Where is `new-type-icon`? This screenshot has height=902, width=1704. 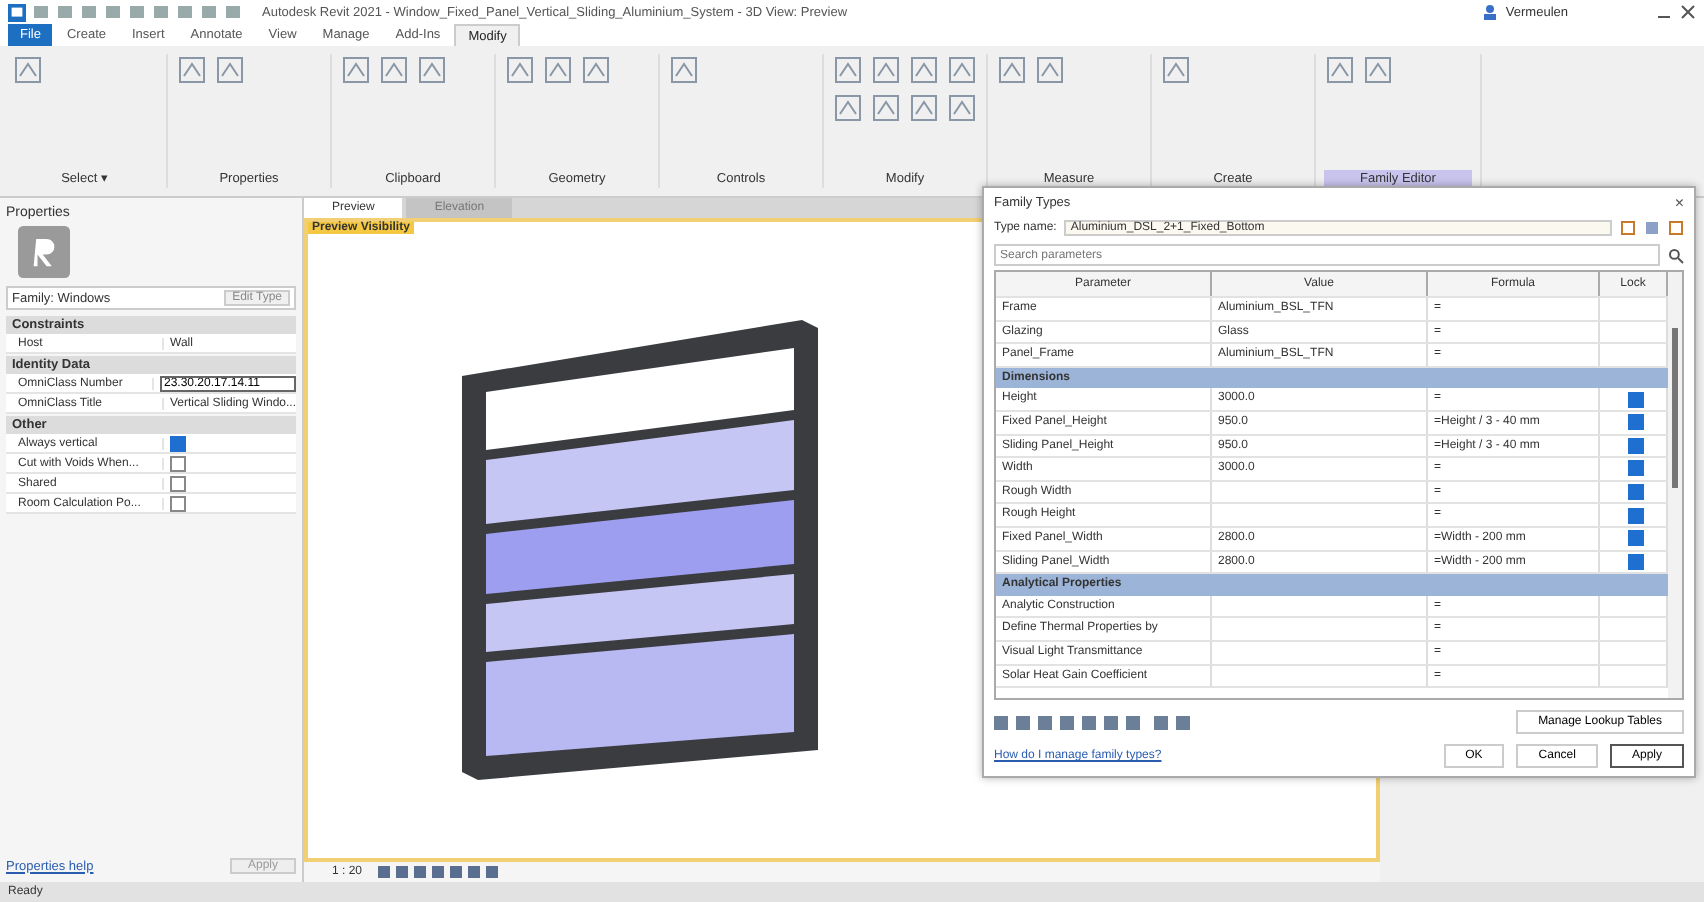 new-type-icon is located at coordinates (1628, 228).